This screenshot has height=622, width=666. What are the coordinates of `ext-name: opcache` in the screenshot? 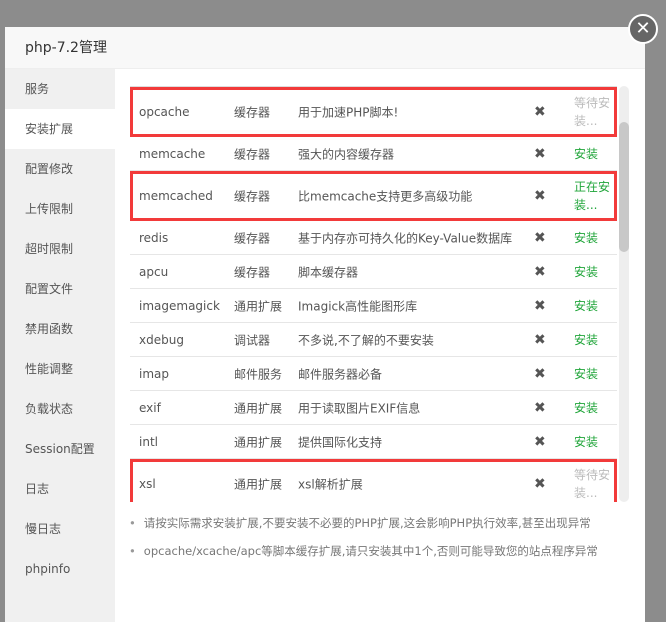 It's located at (164, 111).